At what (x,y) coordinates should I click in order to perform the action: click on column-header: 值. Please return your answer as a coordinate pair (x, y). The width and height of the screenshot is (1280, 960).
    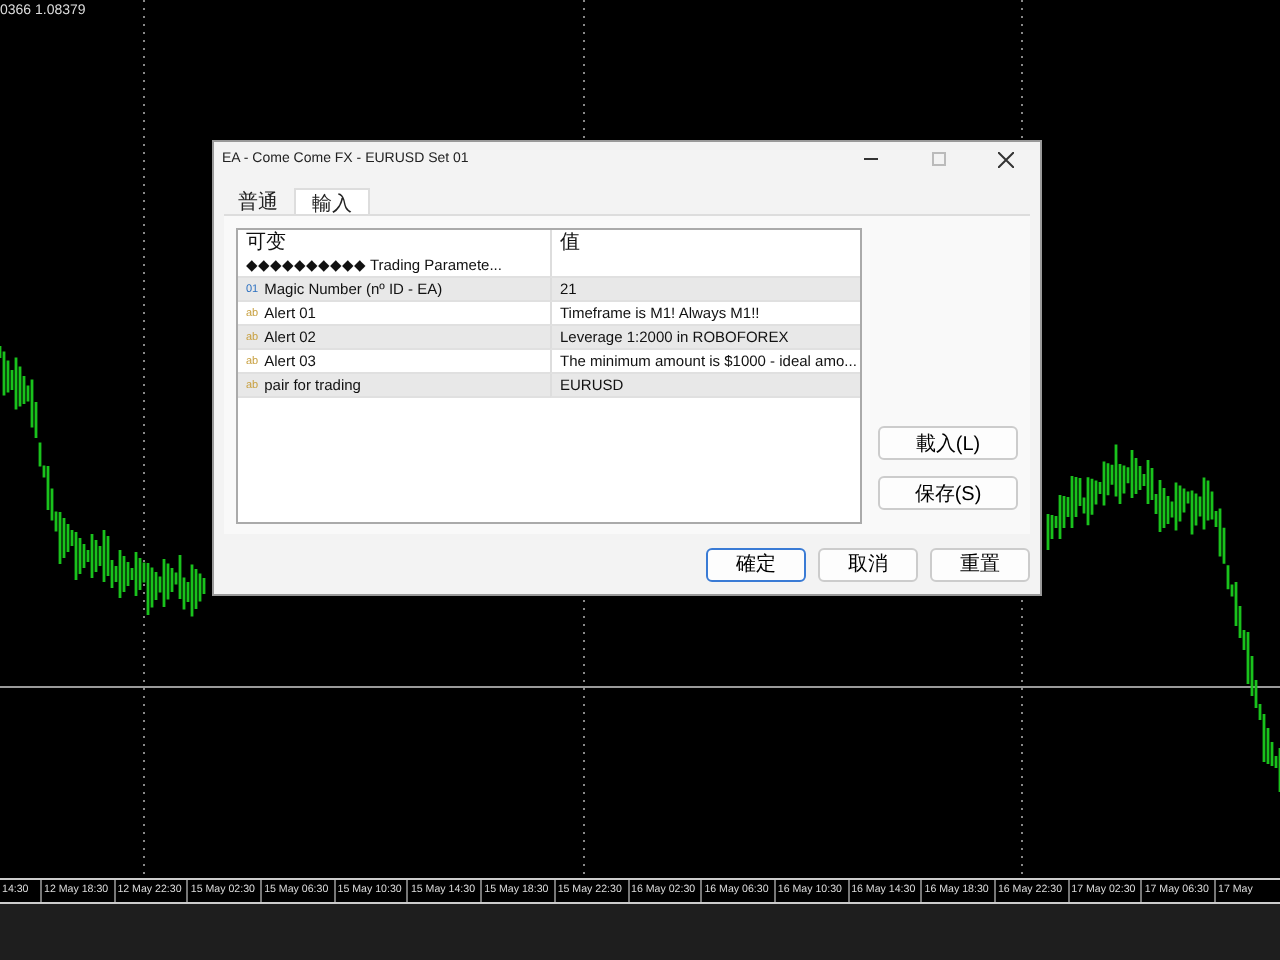
    Looking at the image, I should click on (705, 242).